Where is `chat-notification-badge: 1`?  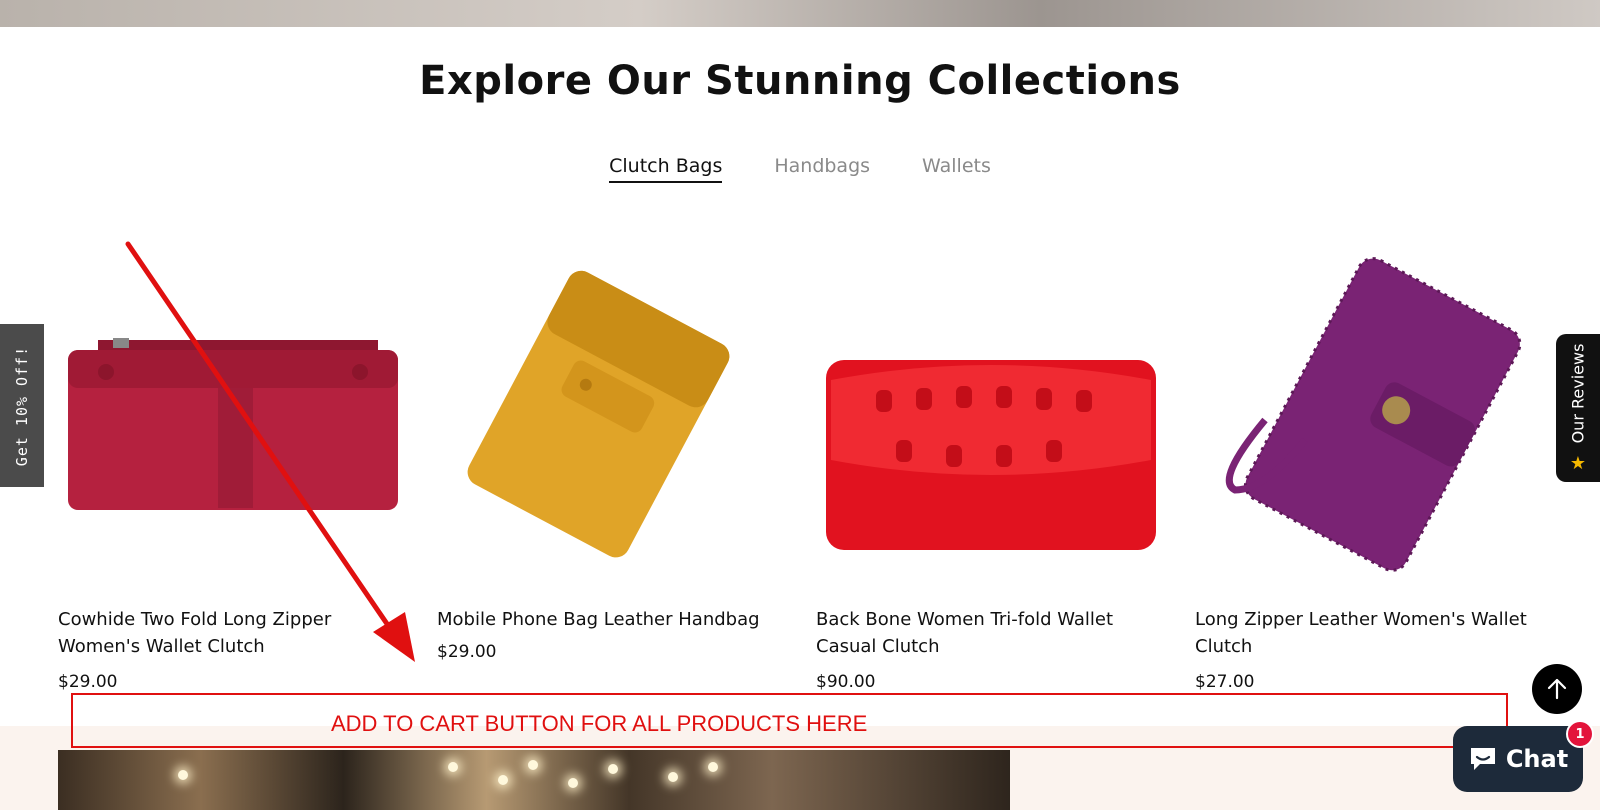 chat-notification-badge: 1 is located at coordinates (1580, 734).